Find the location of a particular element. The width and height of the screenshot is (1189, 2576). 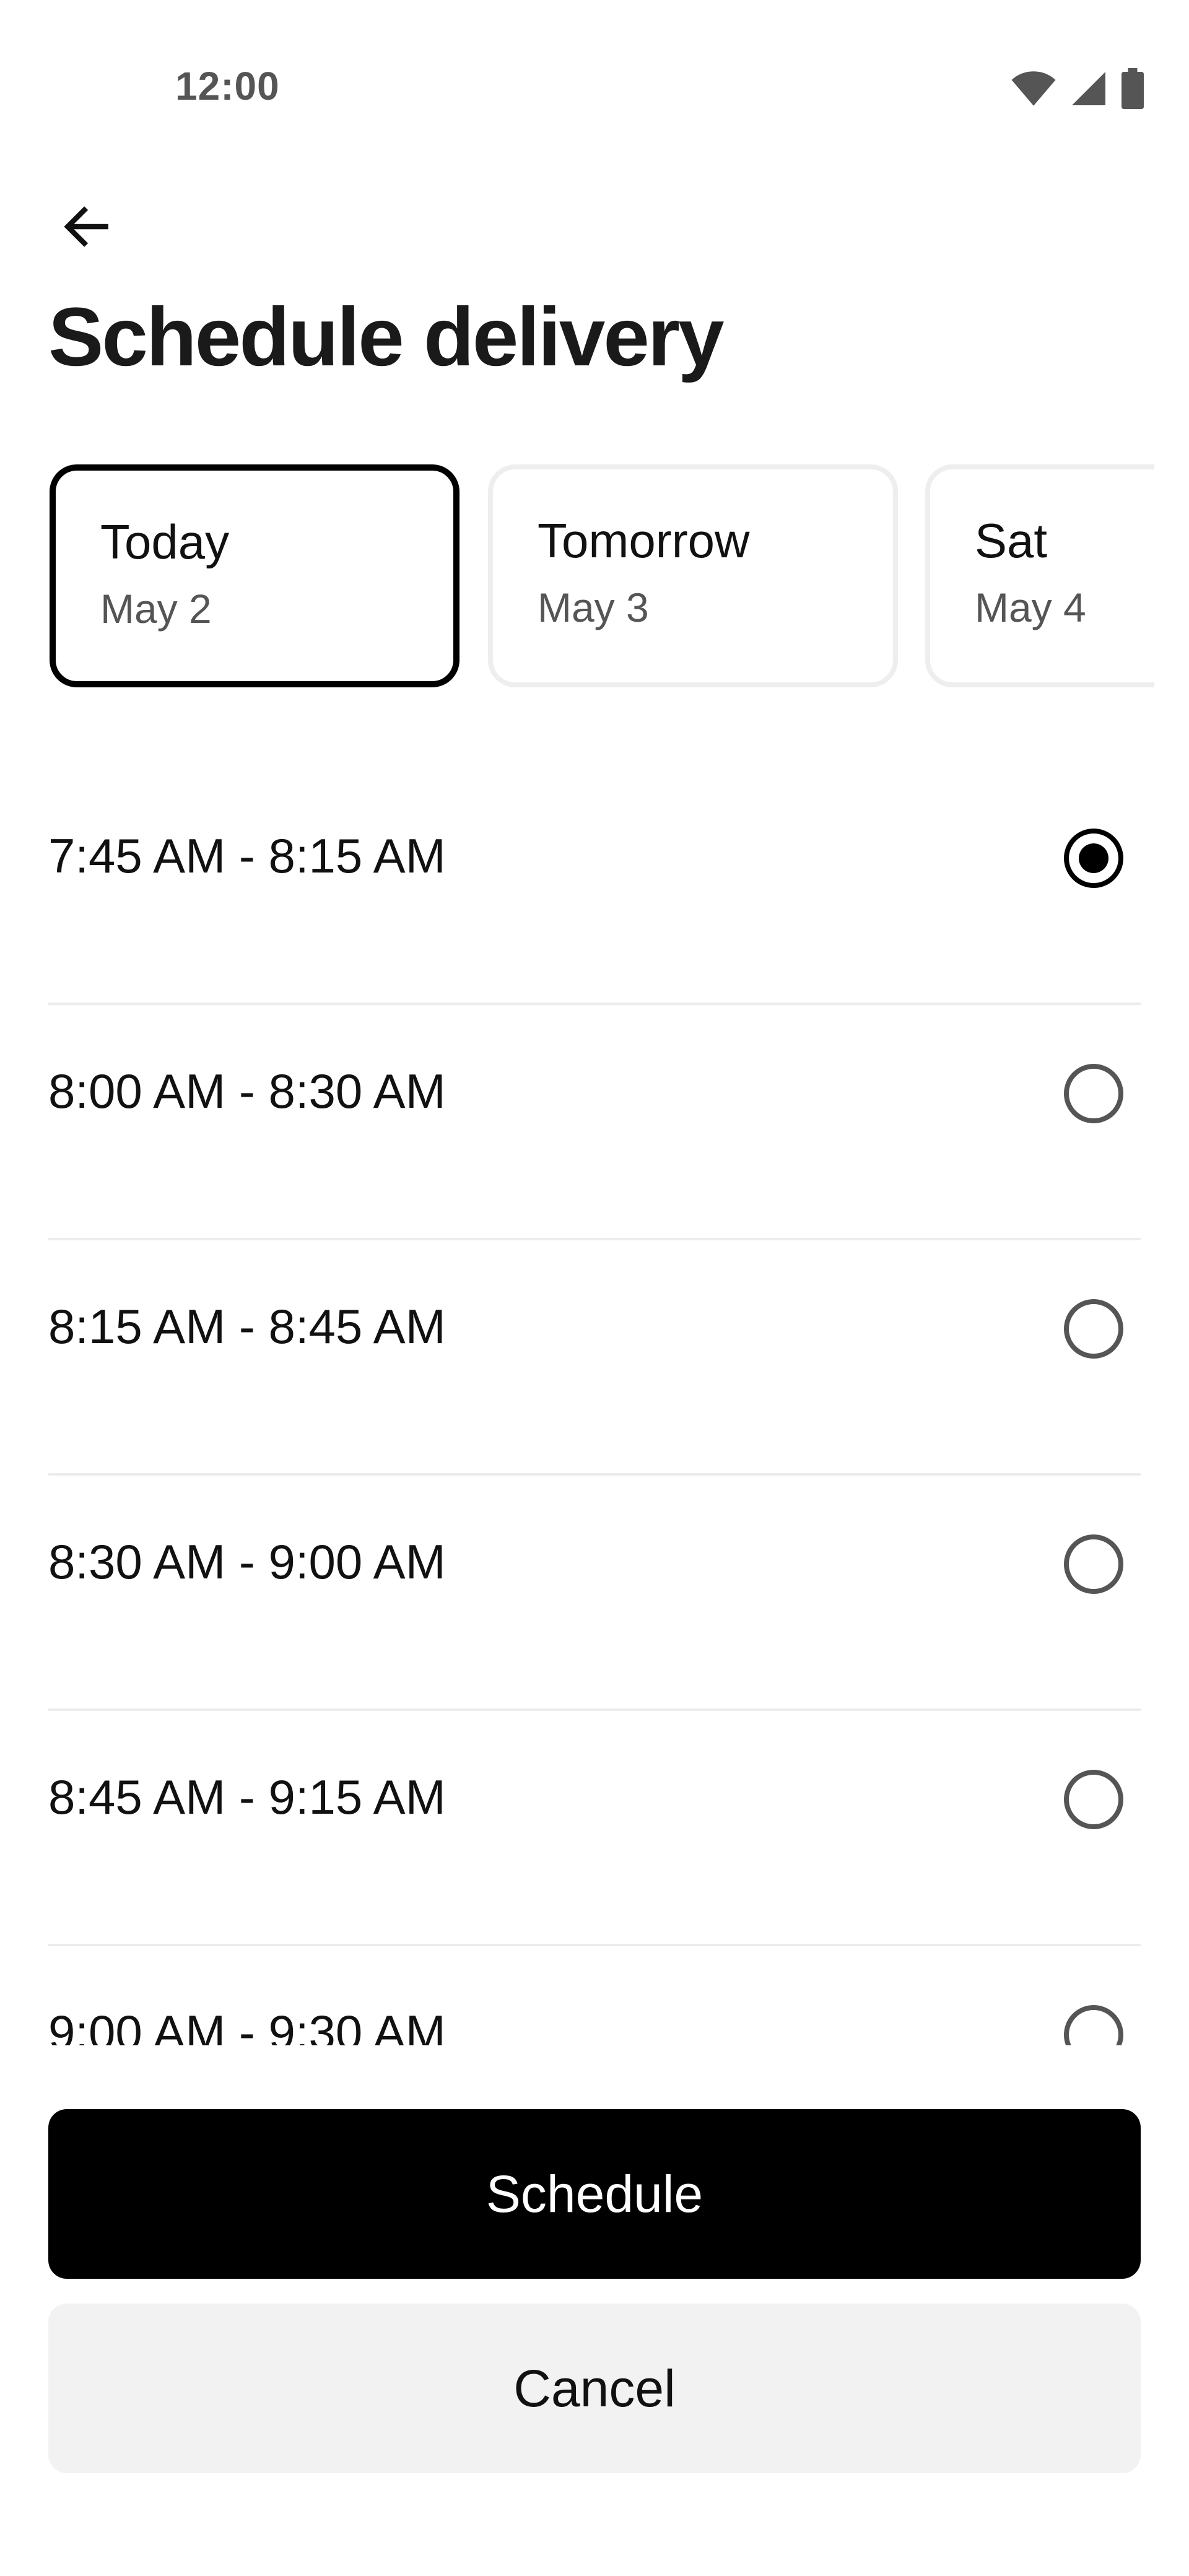

schedule-button: Schedule is located at coordinates (594, 2194).